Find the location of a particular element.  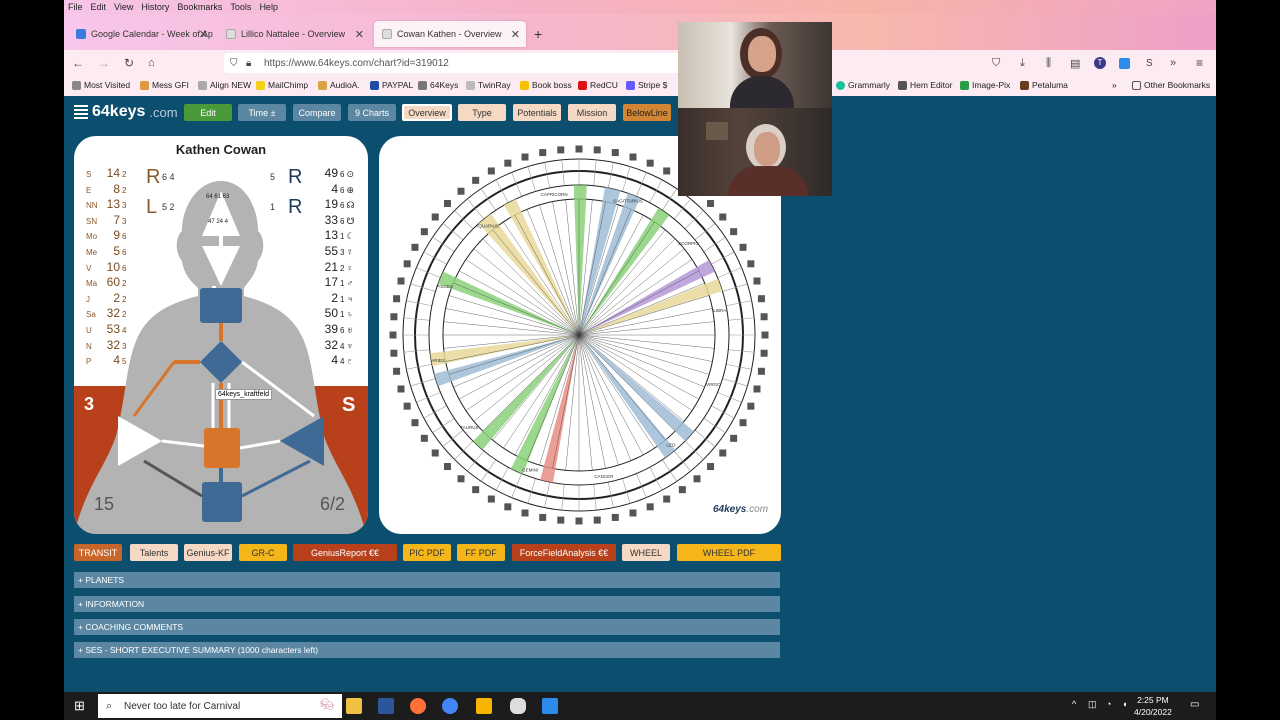

tab-google-calendar: Google Calendar - Week of Ap ✕ is located at coordinates (141, 34).